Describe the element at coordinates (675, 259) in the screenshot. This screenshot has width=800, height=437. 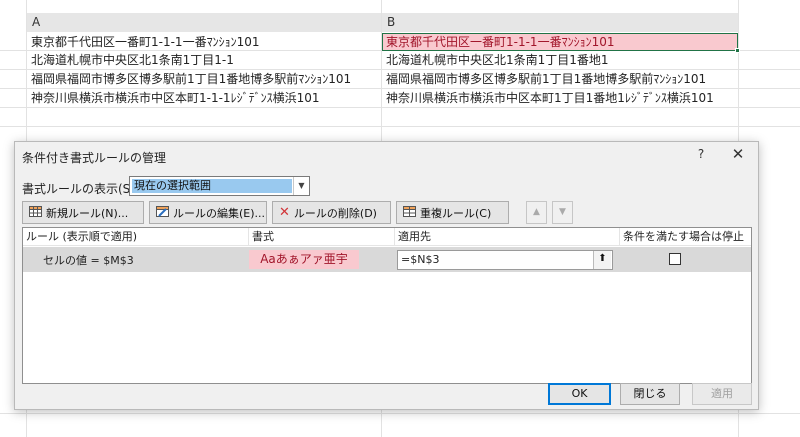
I see `stop-if-true-checkbox` at that location.